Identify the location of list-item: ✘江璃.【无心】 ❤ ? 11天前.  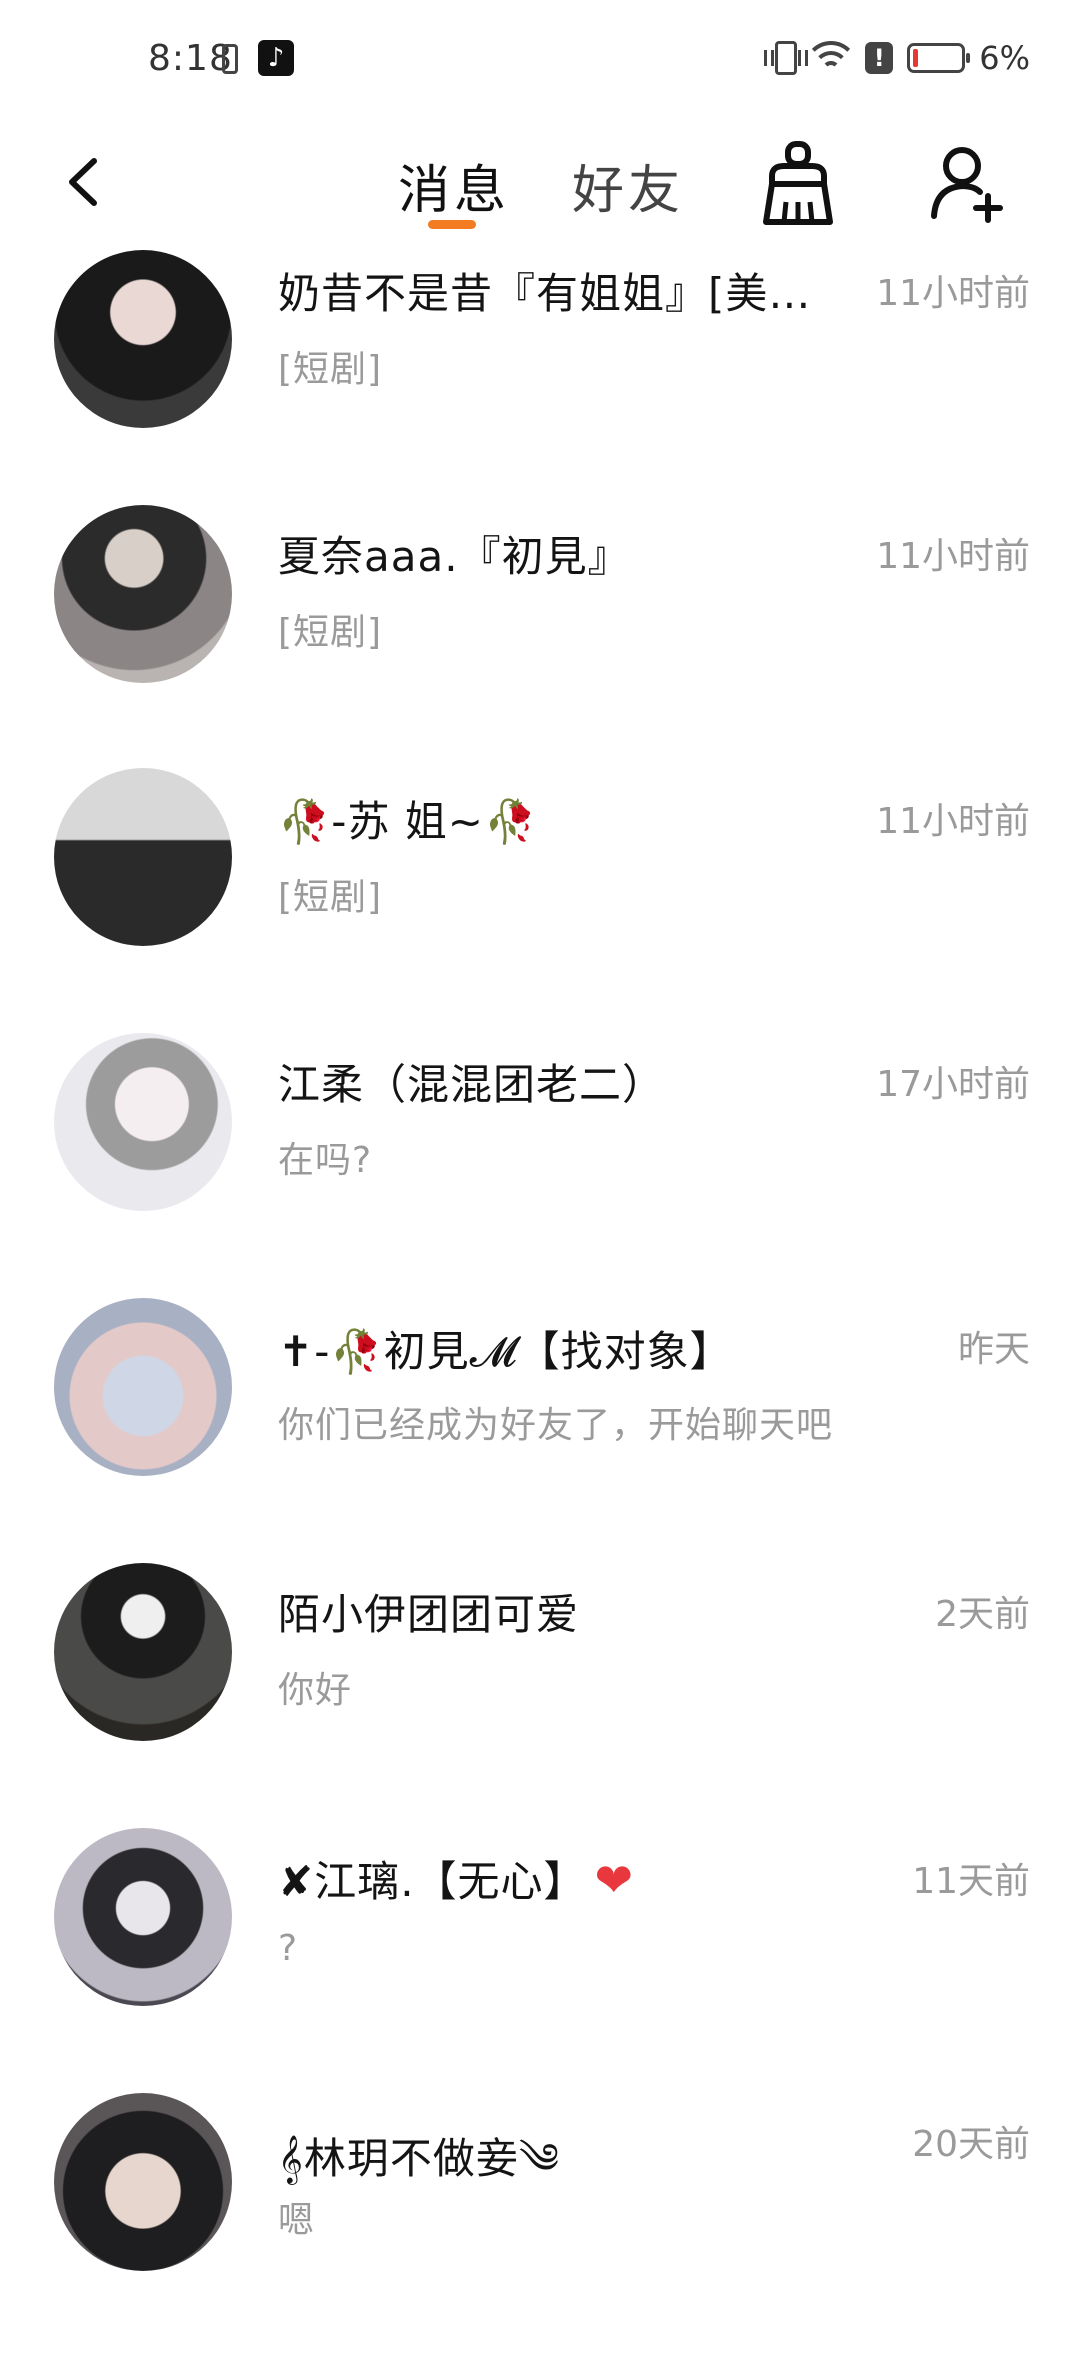
(540, 1958).